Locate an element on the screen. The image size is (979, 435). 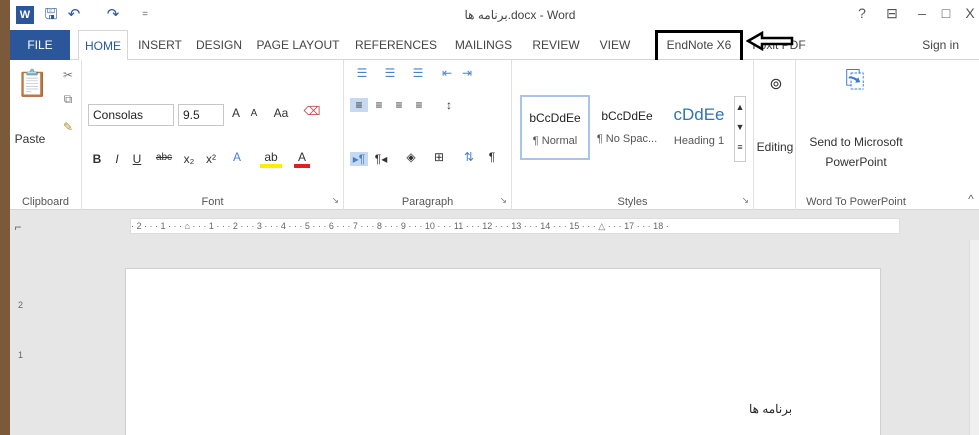
paragraph-label: Paragraph is located at coordinates (427, 202).